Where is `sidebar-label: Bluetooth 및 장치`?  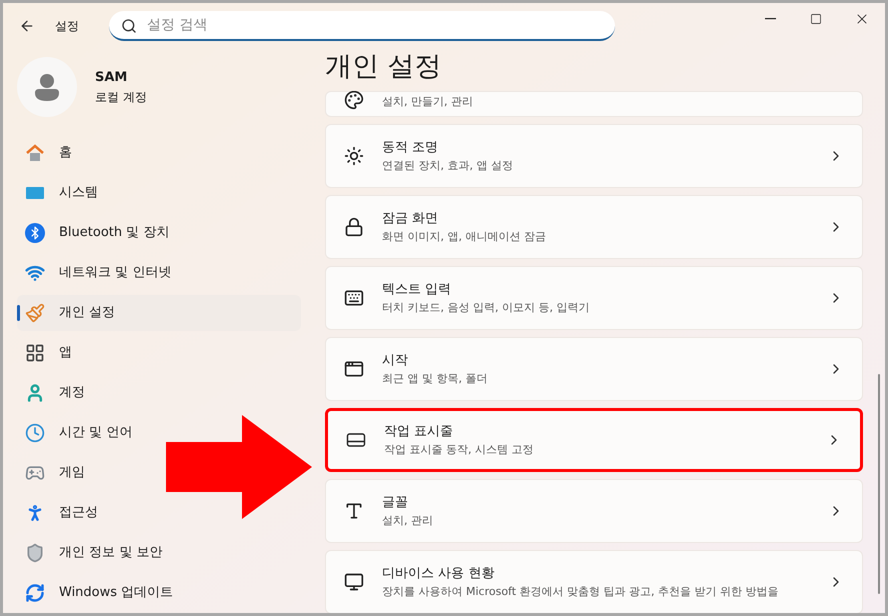
sidebar-label: Bluetooth 및 장치 is located at coordinates (114, 233).